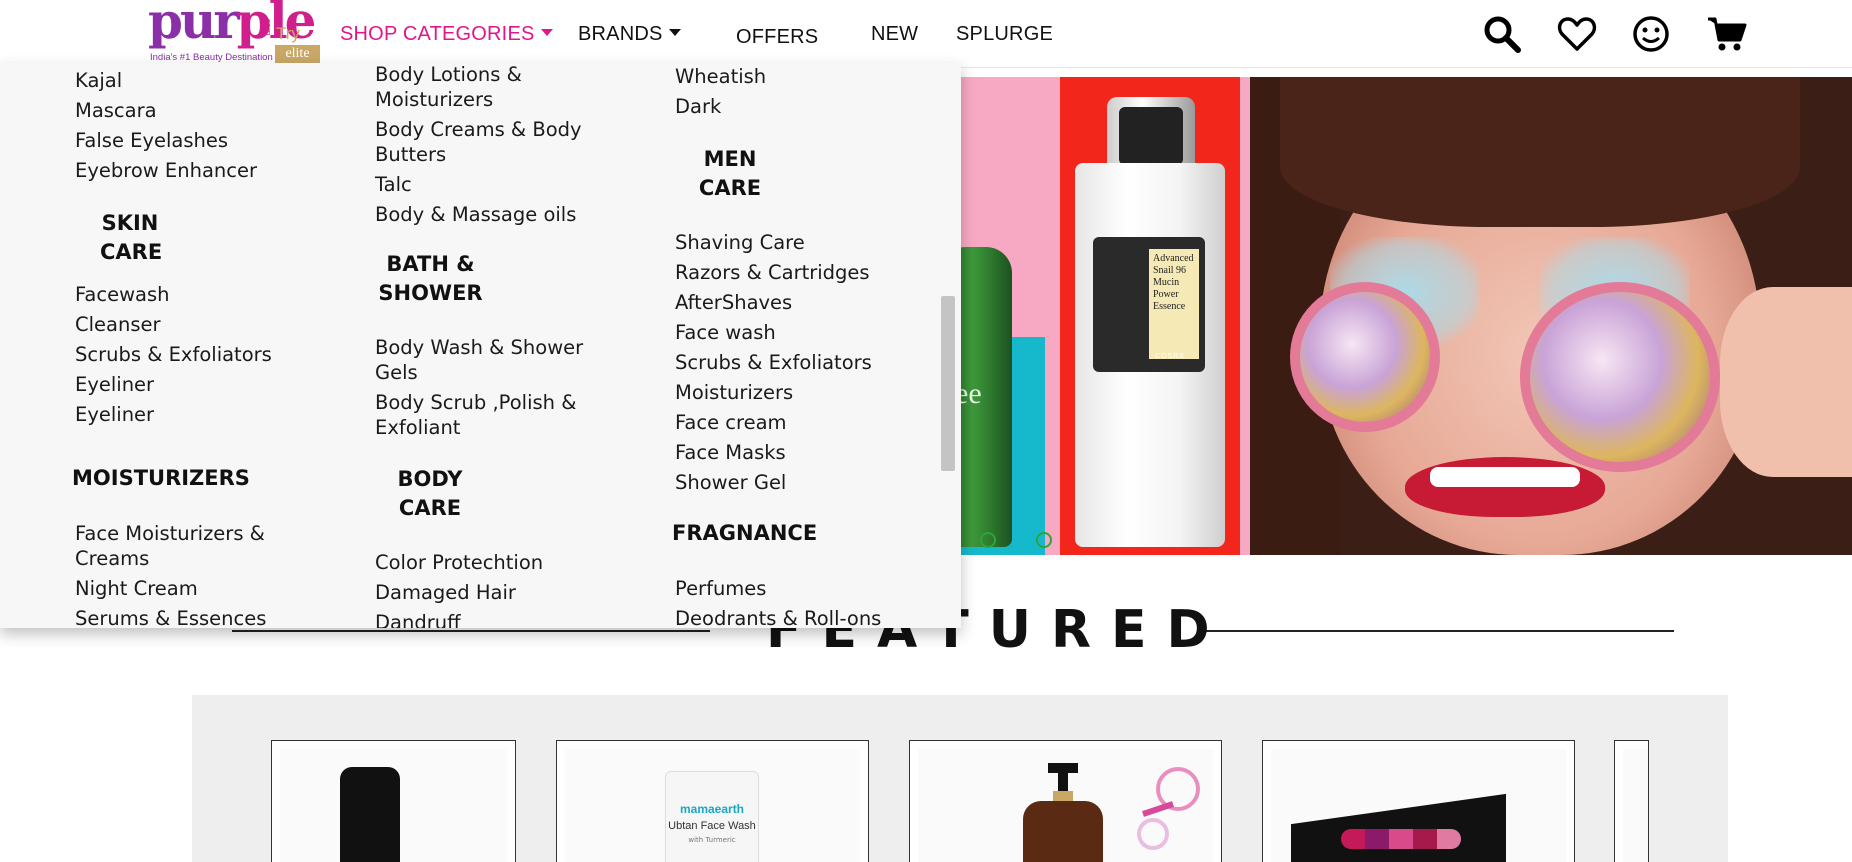 The image size is (1852, 862). What do you see at coordinates (430, 279) in the screenshot?
I see `menu-heading-bath-shower: BATH & SHOWER` at bounding box center [430, 279].